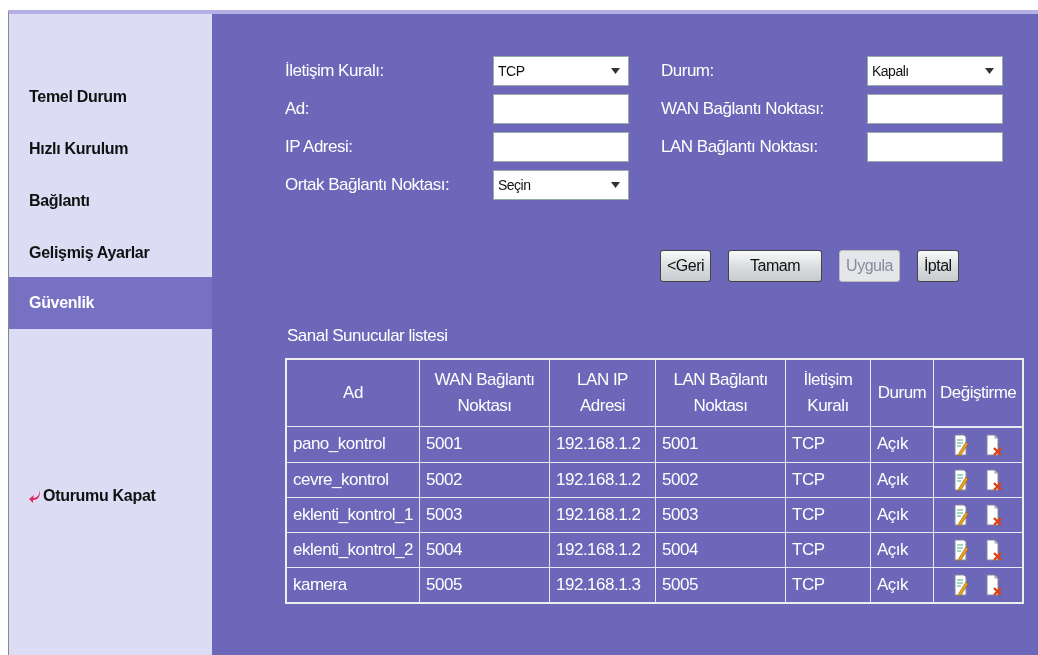  I want to click on column-header: LAN IP Adresi, so click(602, 393).